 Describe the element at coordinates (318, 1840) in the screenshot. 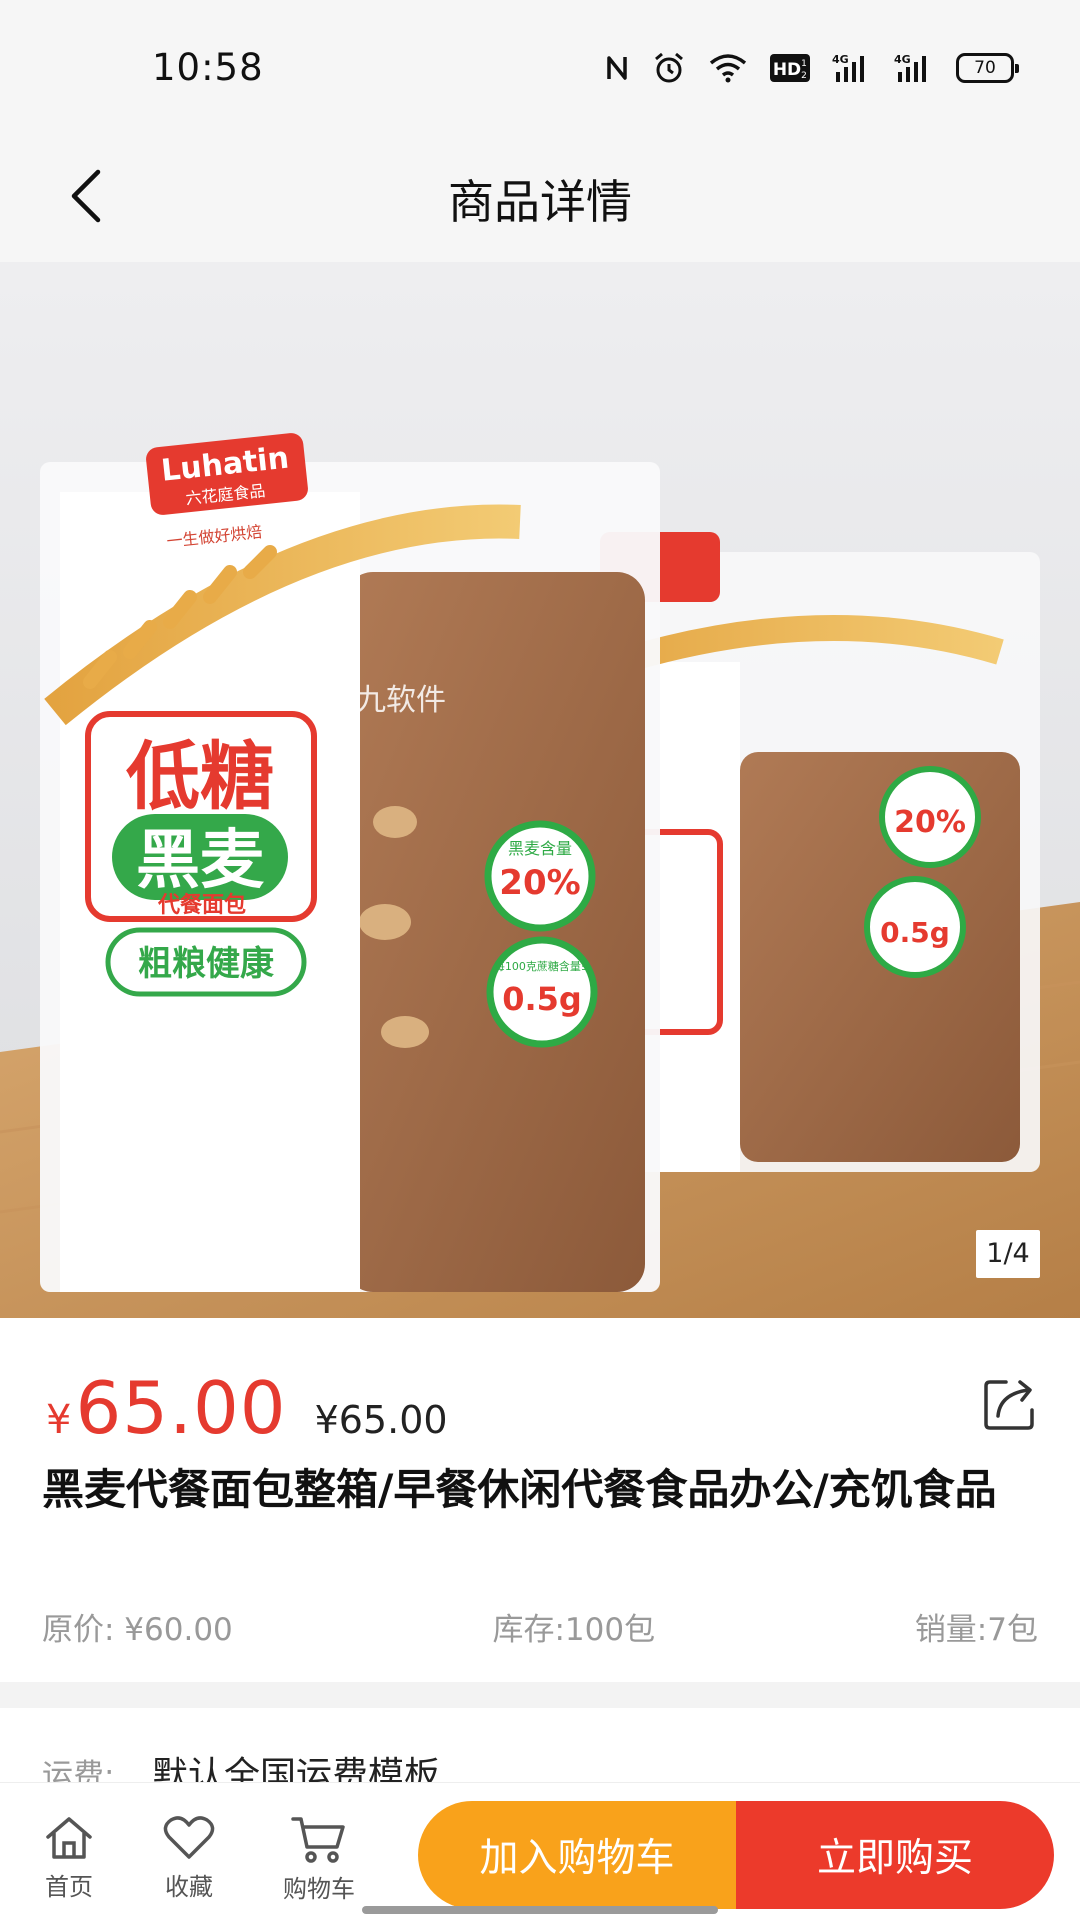

I see `cart-icon` at that location.